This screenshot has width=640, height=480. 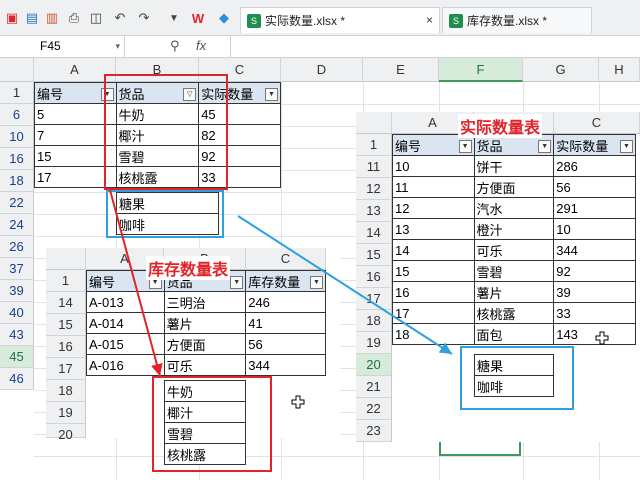 I want to click on cursor-crosshair-icon, so click(x=450, y=370).